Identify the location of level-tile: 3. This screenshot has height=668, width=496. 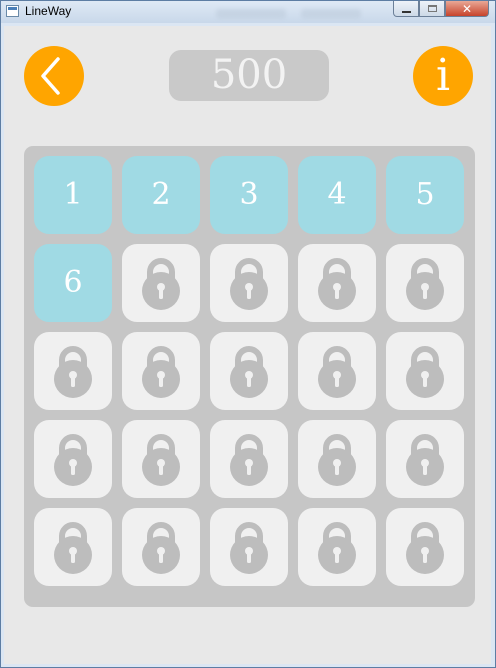
(249, 195).